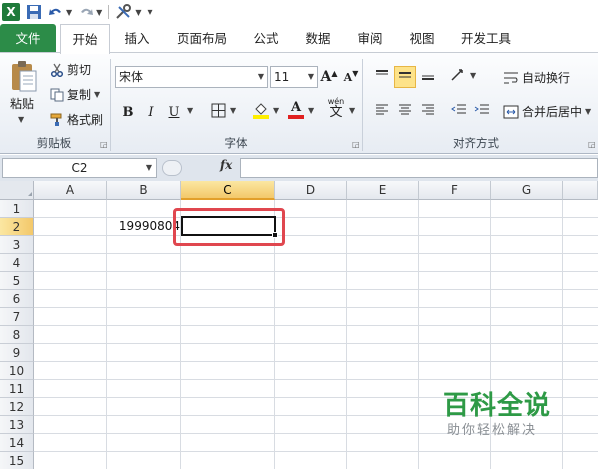  What do you see at coordinates (137, 38) in the screenshot?
I see `tab-insert: 插入` at bounding box center [137, 38].